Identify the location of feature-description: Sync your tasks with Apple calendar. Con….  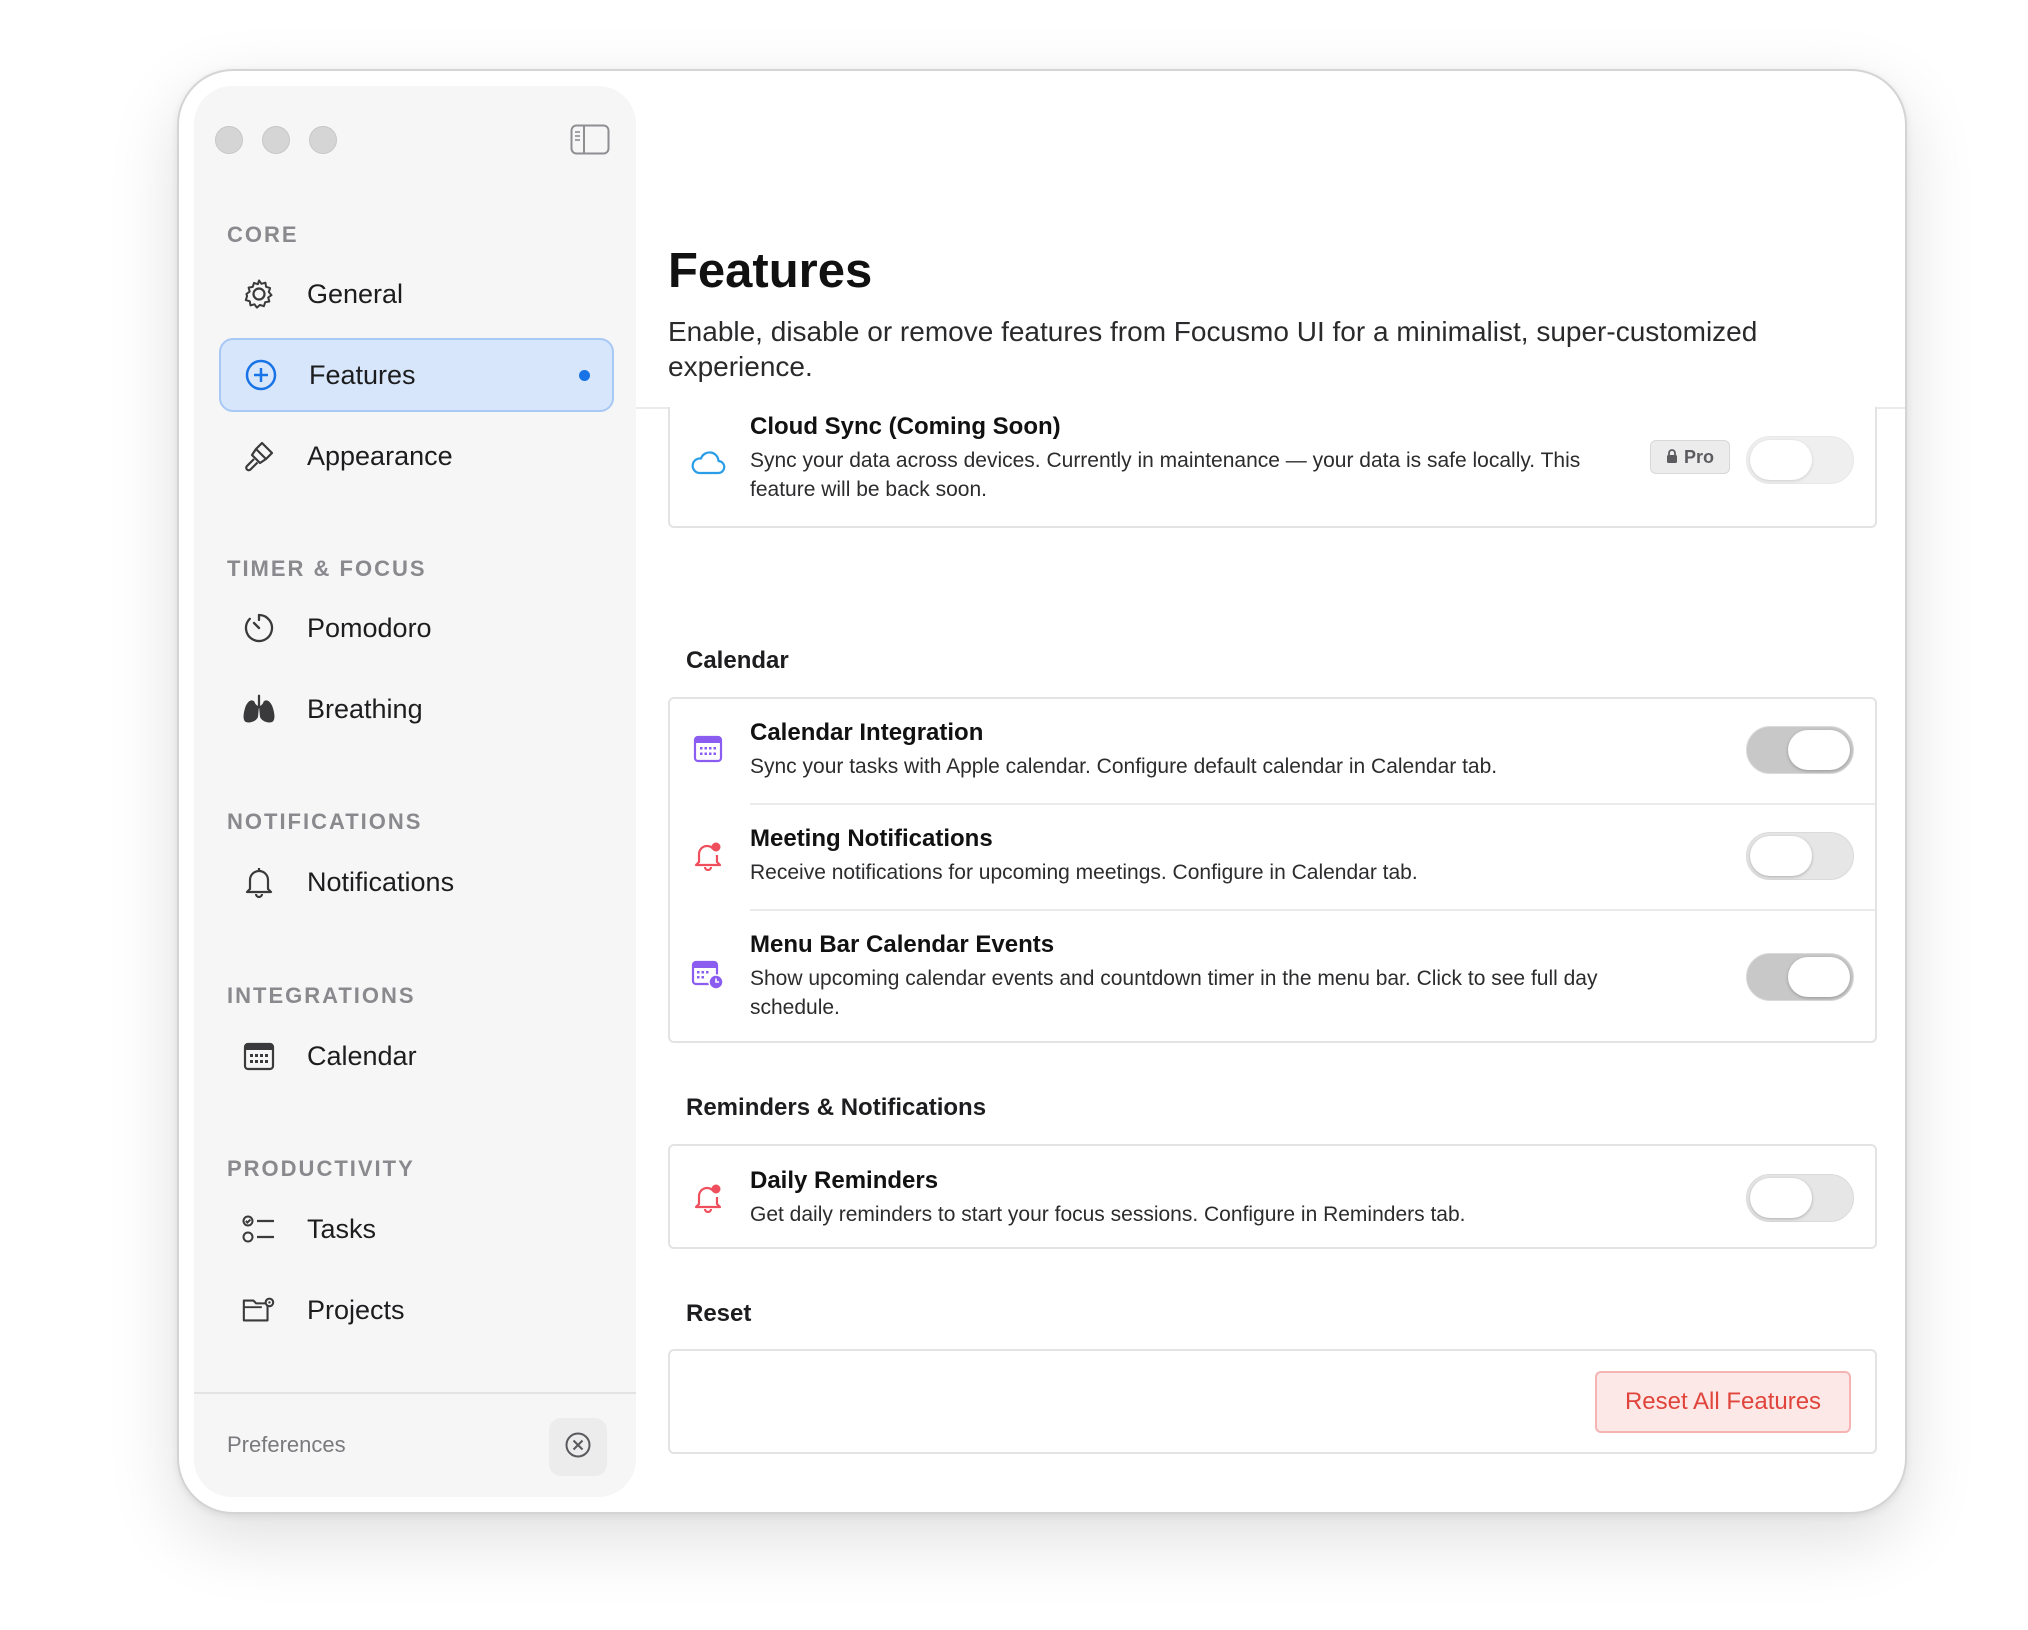
(1124, 766).